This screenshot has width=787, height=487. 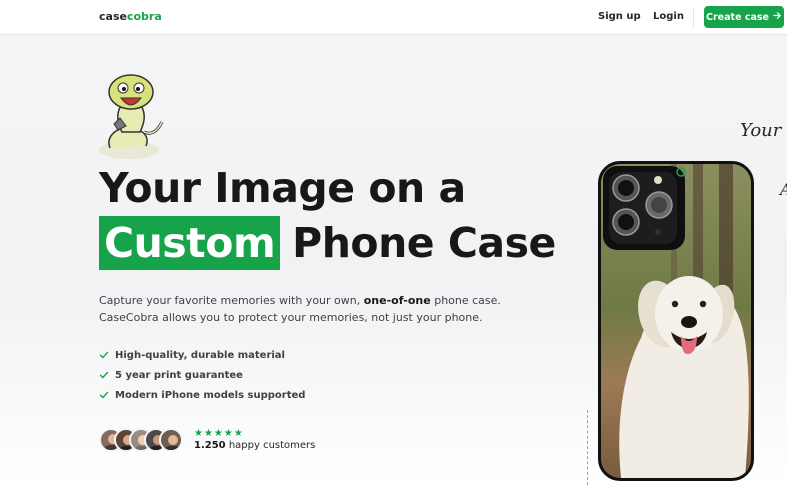 I want to click on feature-item: Modern iPhone models supported, so click(x=202, y=395).